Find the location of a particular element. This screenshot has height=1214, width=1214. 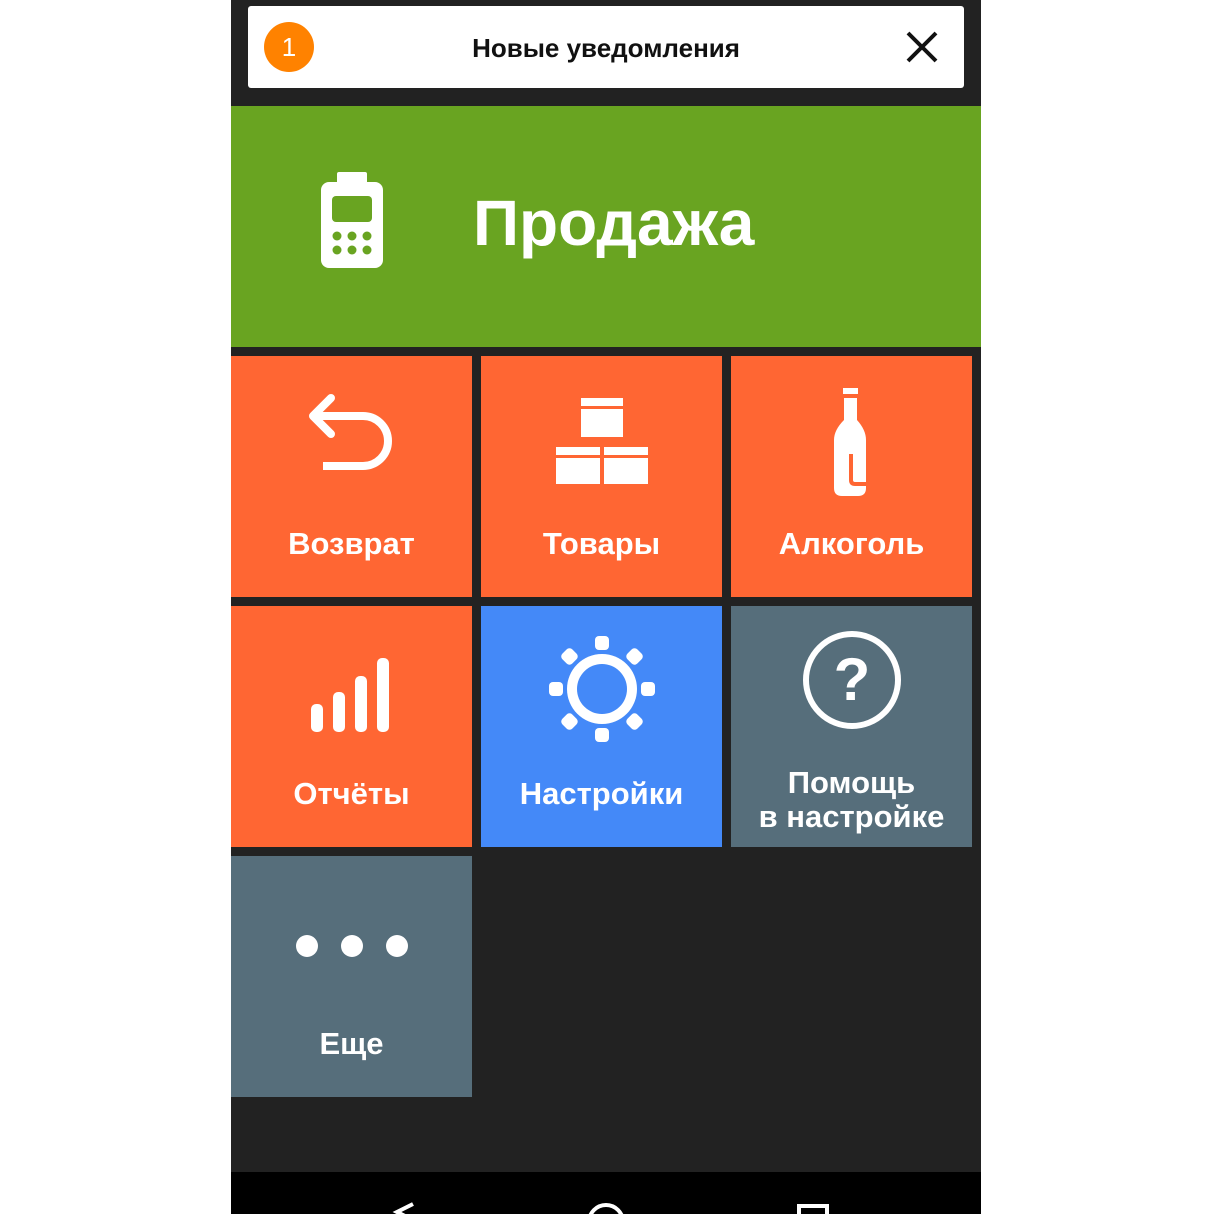

tile-settings-label: Настройки is located at coordinates (601, 793).